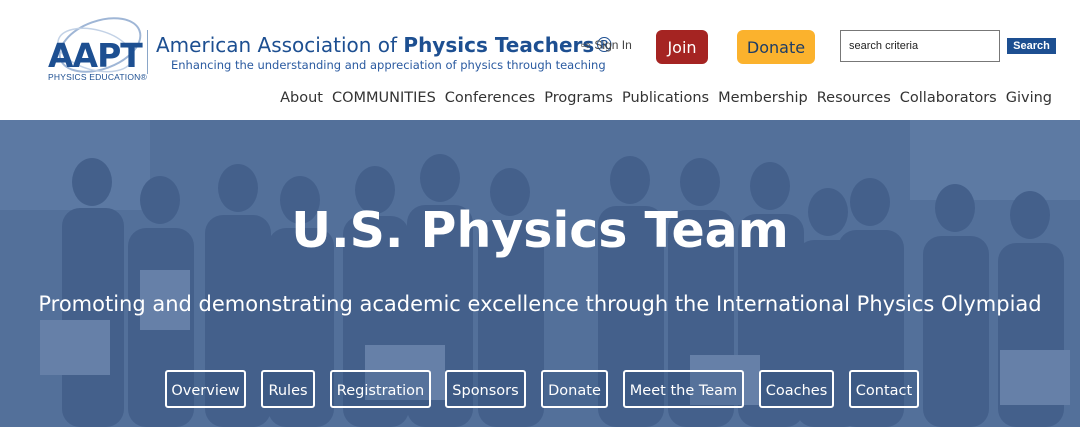  Describe the element at coordinates (763, 98) in the screenshot. I see `nav-membership: Membership` at that location.